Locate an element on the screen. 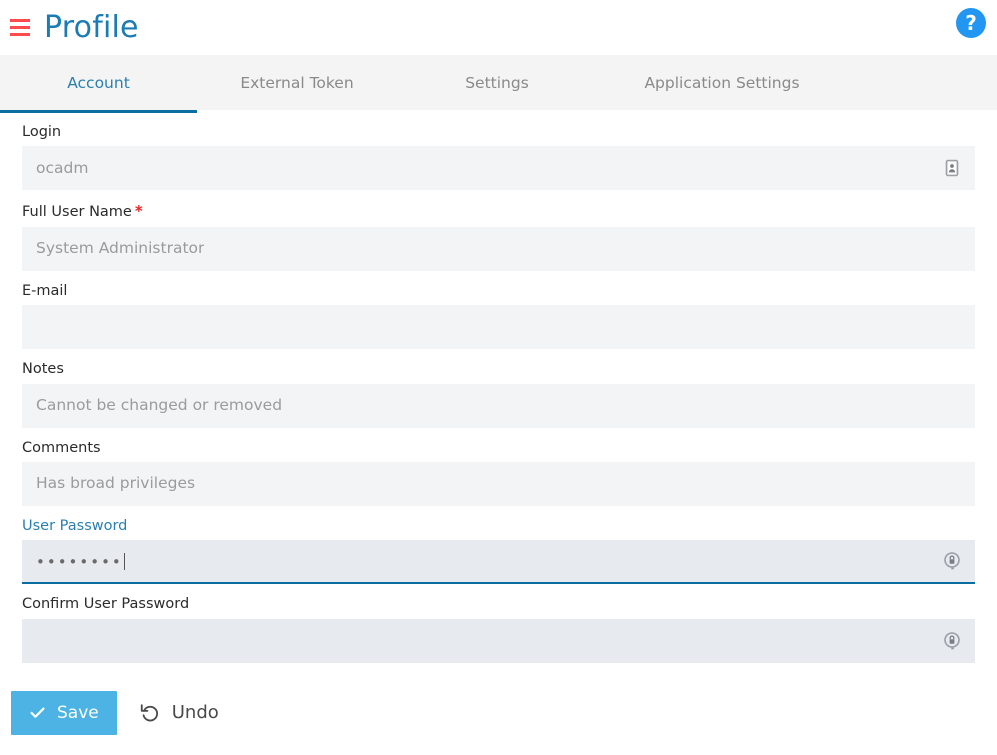 This screenshot has height=755, width=997. full-user-name-label: Full User Name * is located at coordinates (498, 211).